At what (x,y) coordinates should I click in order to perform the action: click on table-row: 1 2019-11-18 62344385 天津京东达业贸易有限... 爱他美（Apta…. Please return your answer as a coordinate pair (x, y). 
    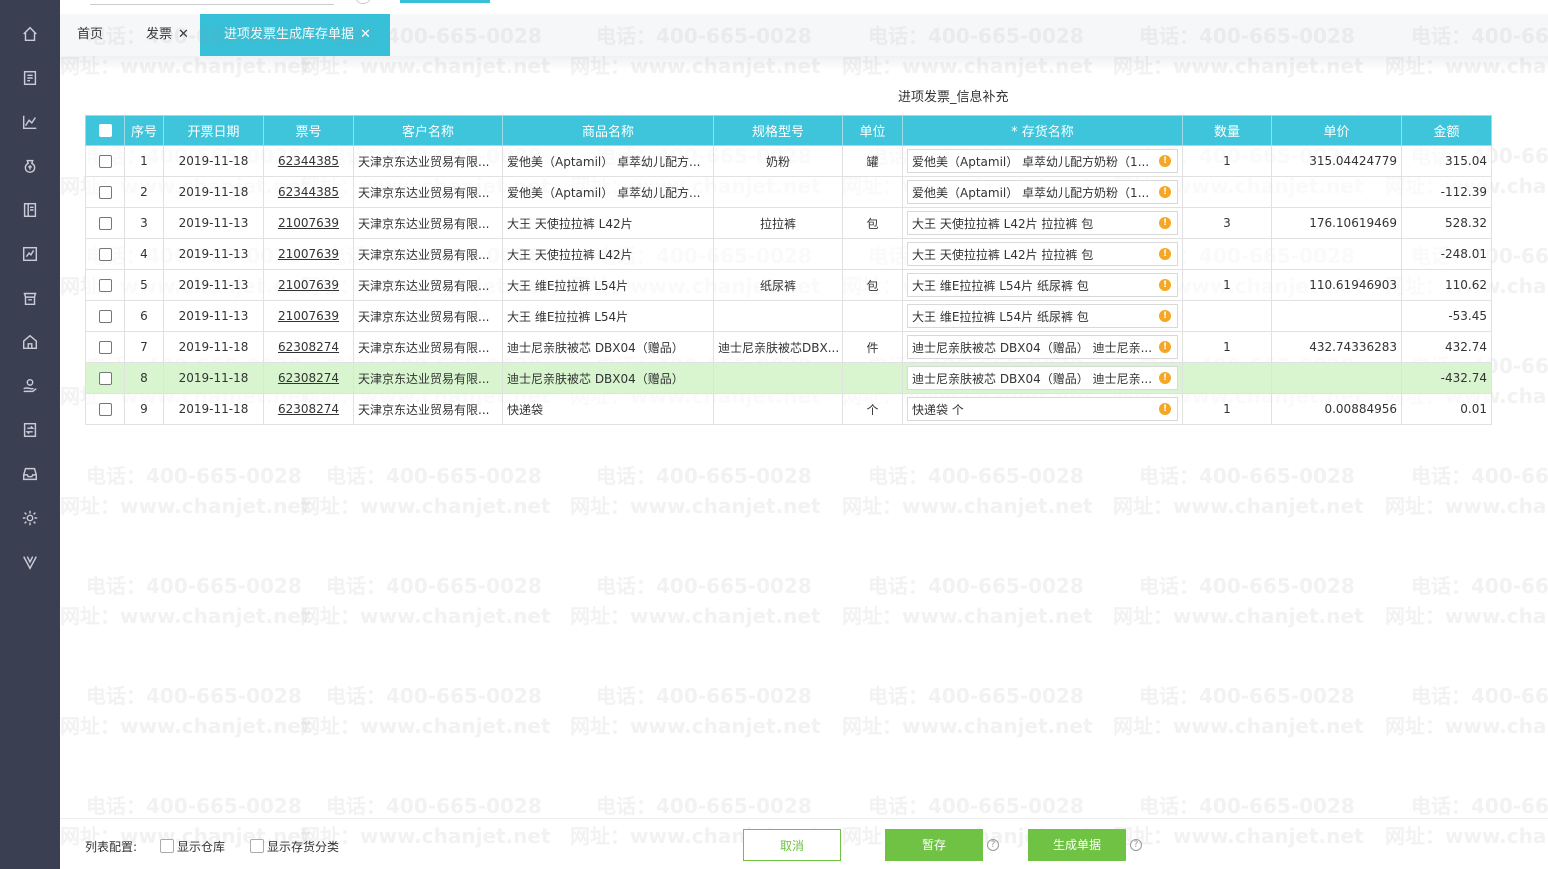
    Looking at the image, I should click on (788, 161).